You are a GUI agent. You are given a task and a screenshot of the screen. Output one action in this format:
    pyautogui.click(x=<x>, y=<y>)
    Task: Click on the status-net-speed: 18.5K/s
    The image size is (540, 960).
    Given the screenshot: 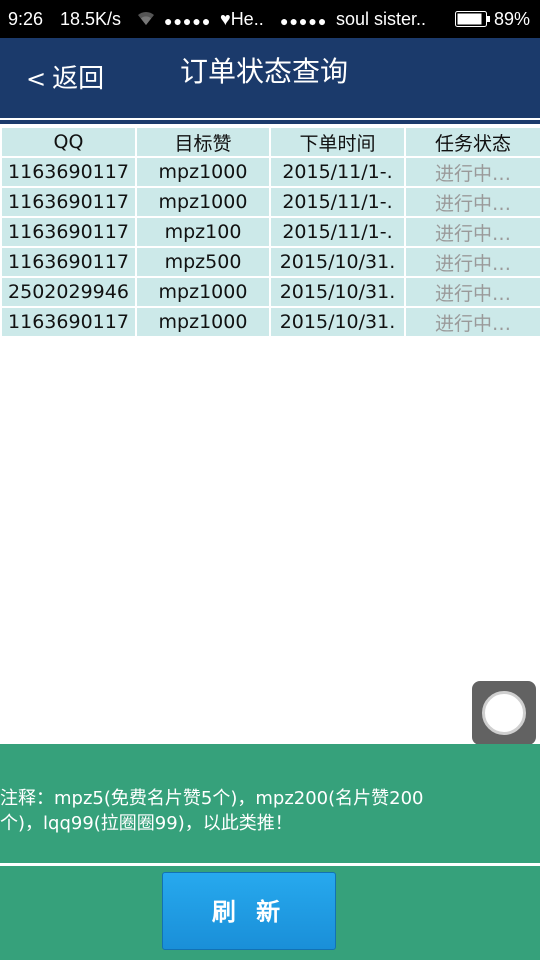 What is the action you would take?
    pyautogui.click(x=91, y=19)
    